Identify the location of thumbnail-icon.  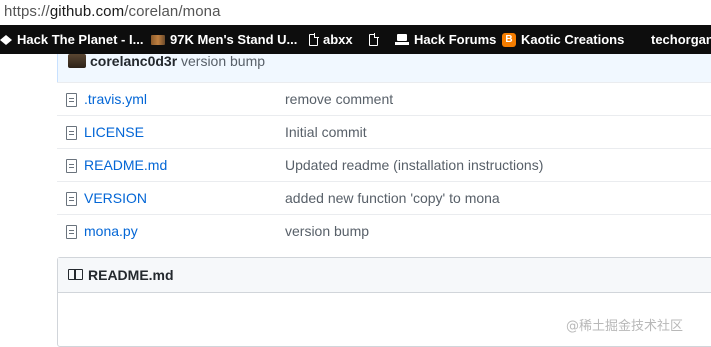
(158, 39).